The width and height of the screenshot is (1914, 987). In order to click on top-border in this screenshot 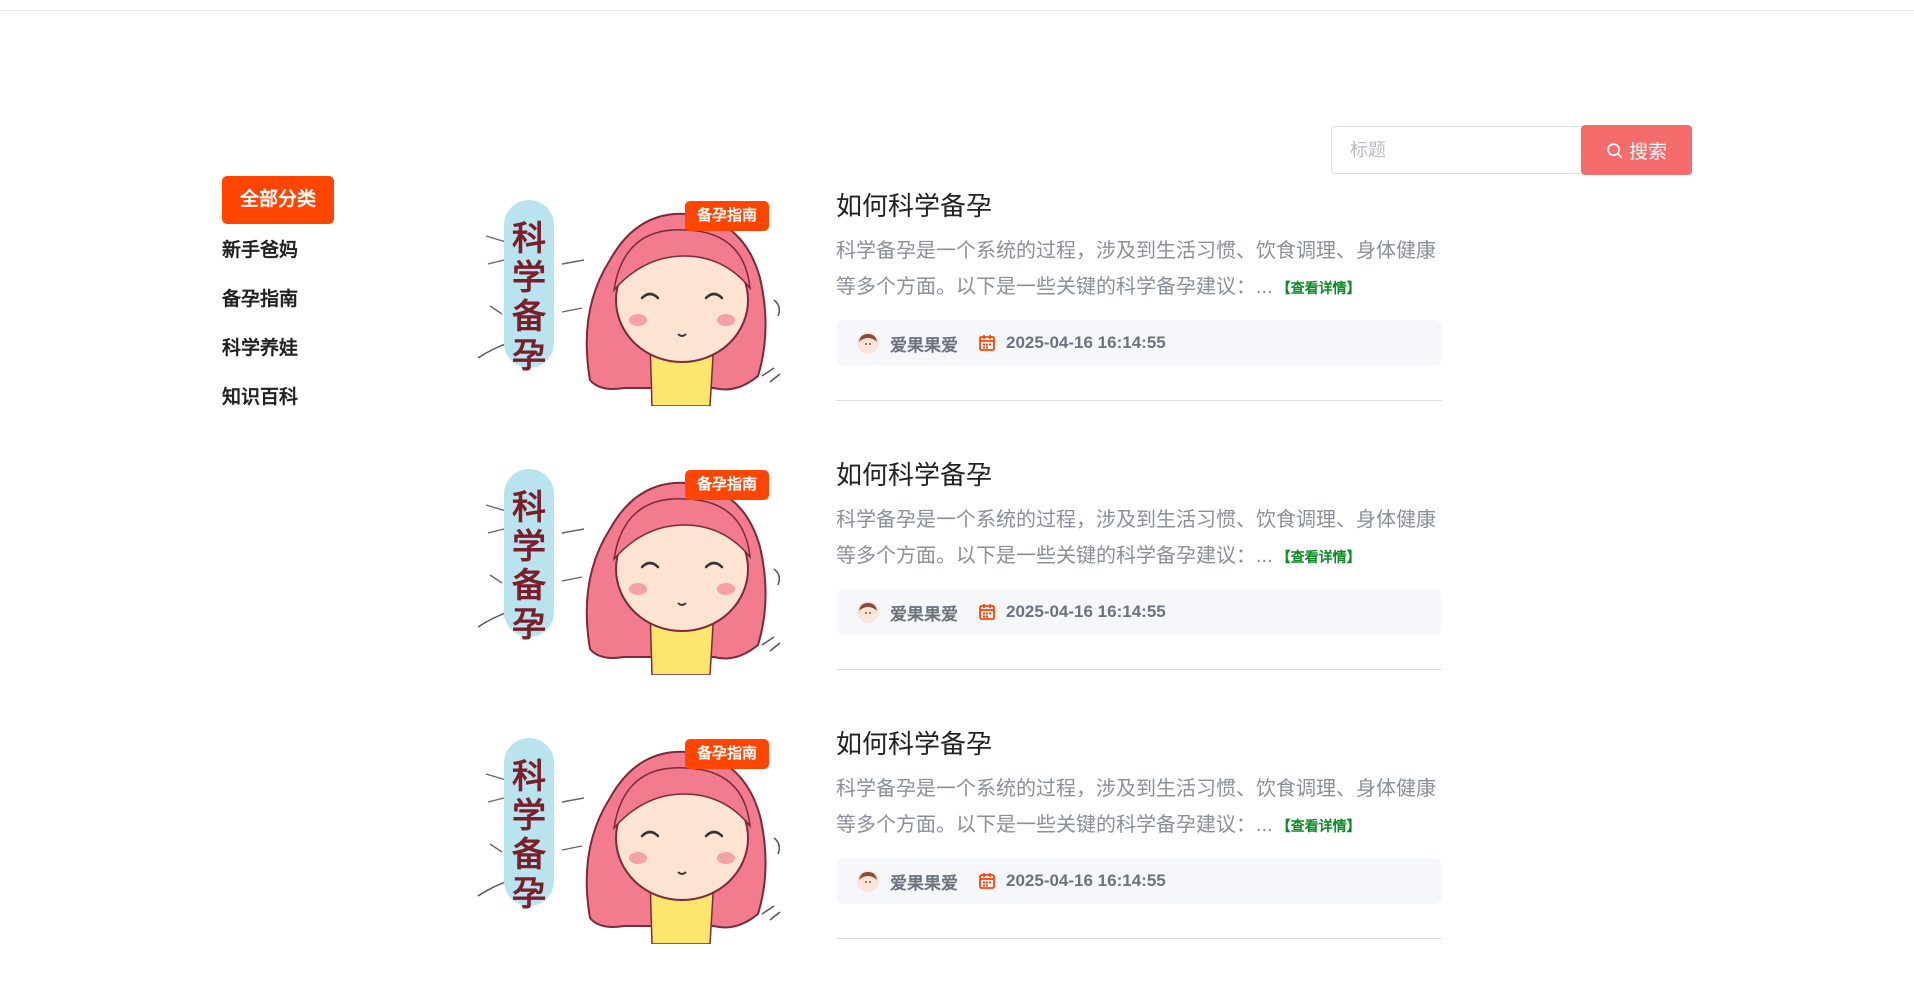, I will do `click(957, 5)`.